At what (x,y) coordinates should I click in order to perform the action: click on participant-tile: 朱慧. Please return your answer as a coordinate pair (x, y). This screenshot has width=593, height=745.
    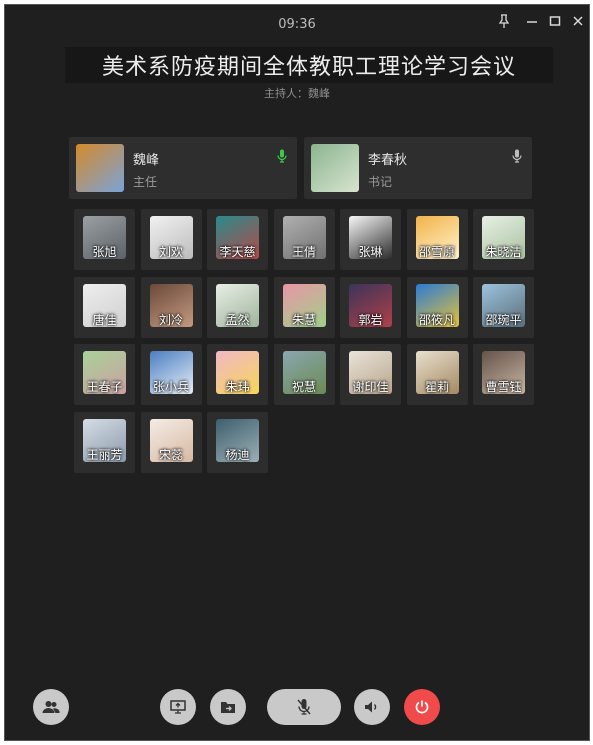
    Looking at the image, I should click on (304, 307).